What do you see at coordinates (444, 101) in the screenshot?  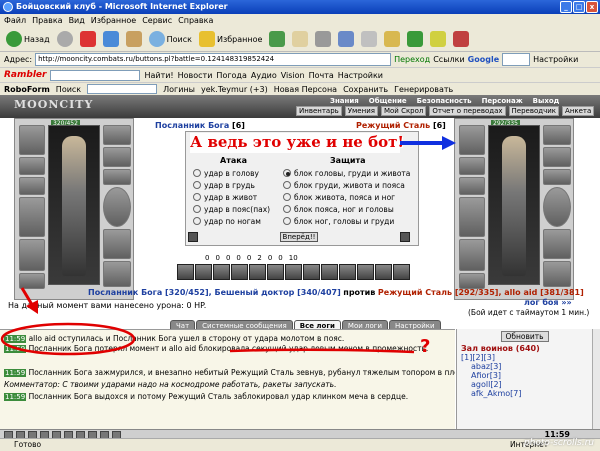 I see `nav-security: Безопасность` at bounding box center [444, 101].